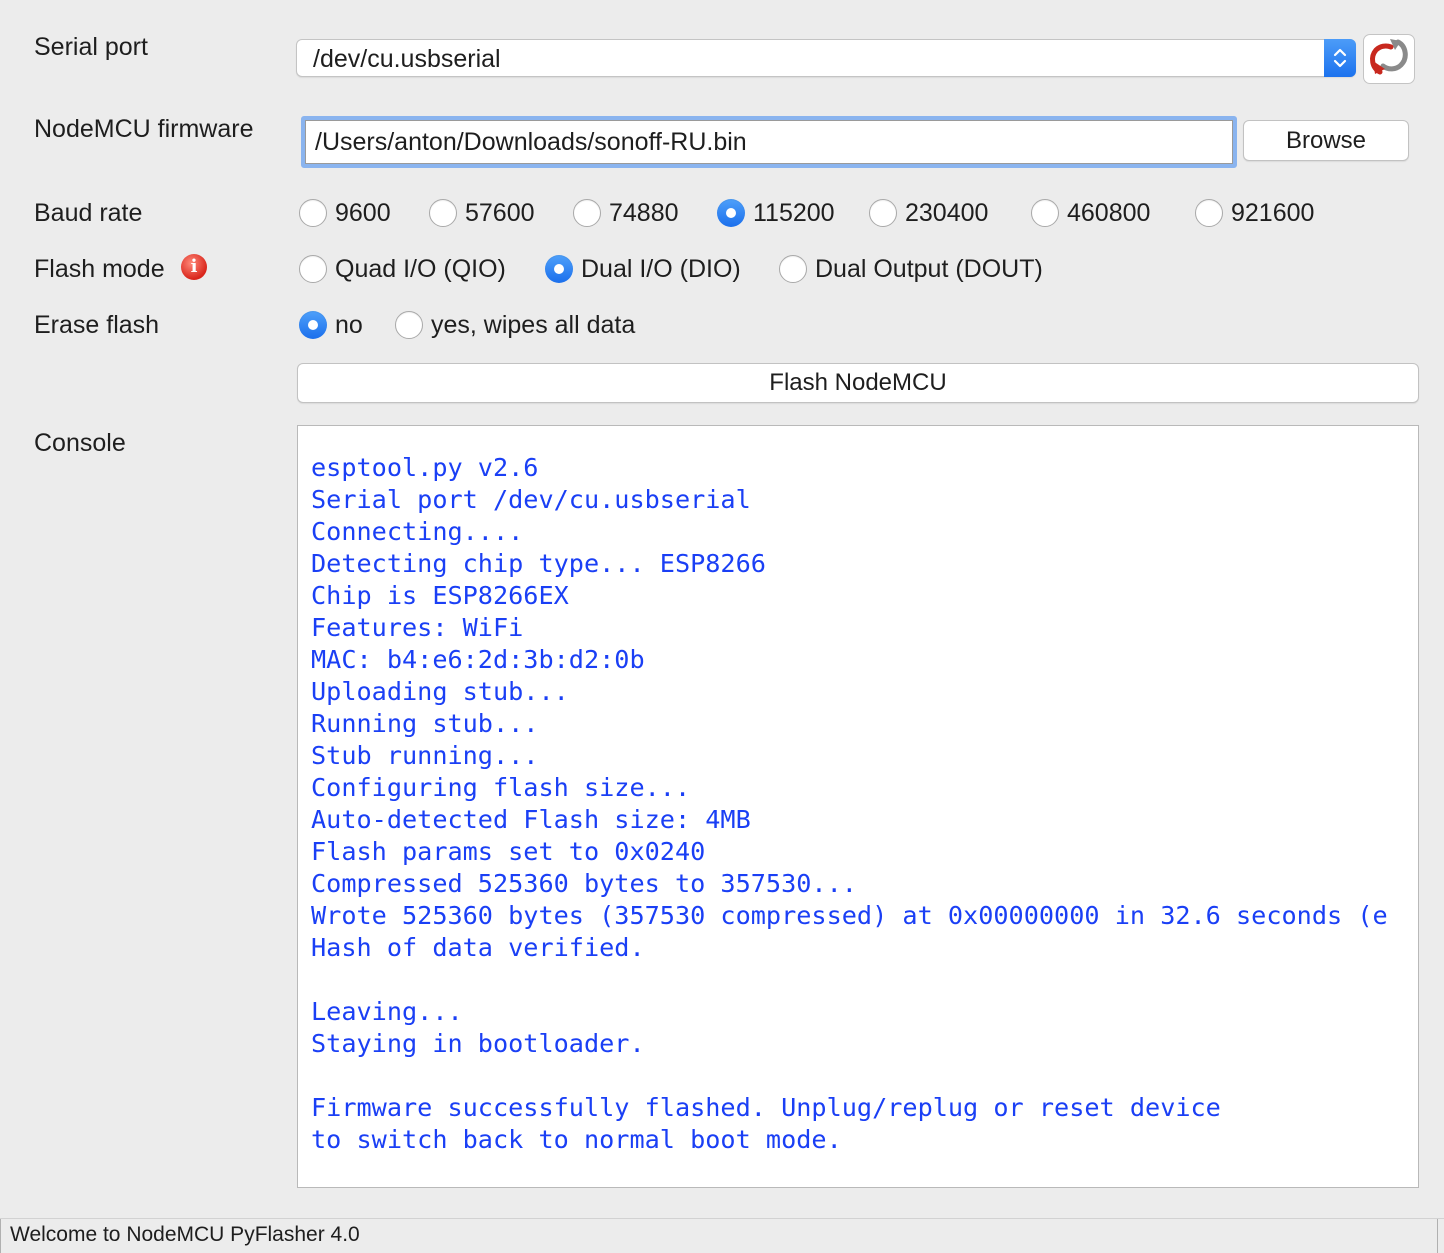 This screenshot has width=1444, height=1253. What do you see at coordinates (947, 212) in the screenshot?
I see `baud-option-label: 230400` at bounding box center [947, 212].